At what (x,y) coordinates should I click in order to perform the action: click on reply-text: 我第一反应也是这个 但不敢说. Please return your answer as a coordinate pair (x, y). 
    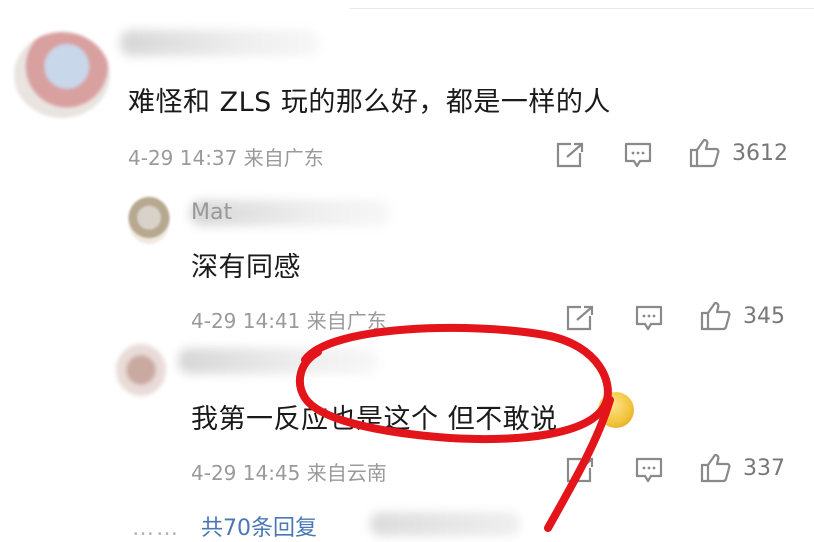
    Looking at the image, I should click on (374, 419).